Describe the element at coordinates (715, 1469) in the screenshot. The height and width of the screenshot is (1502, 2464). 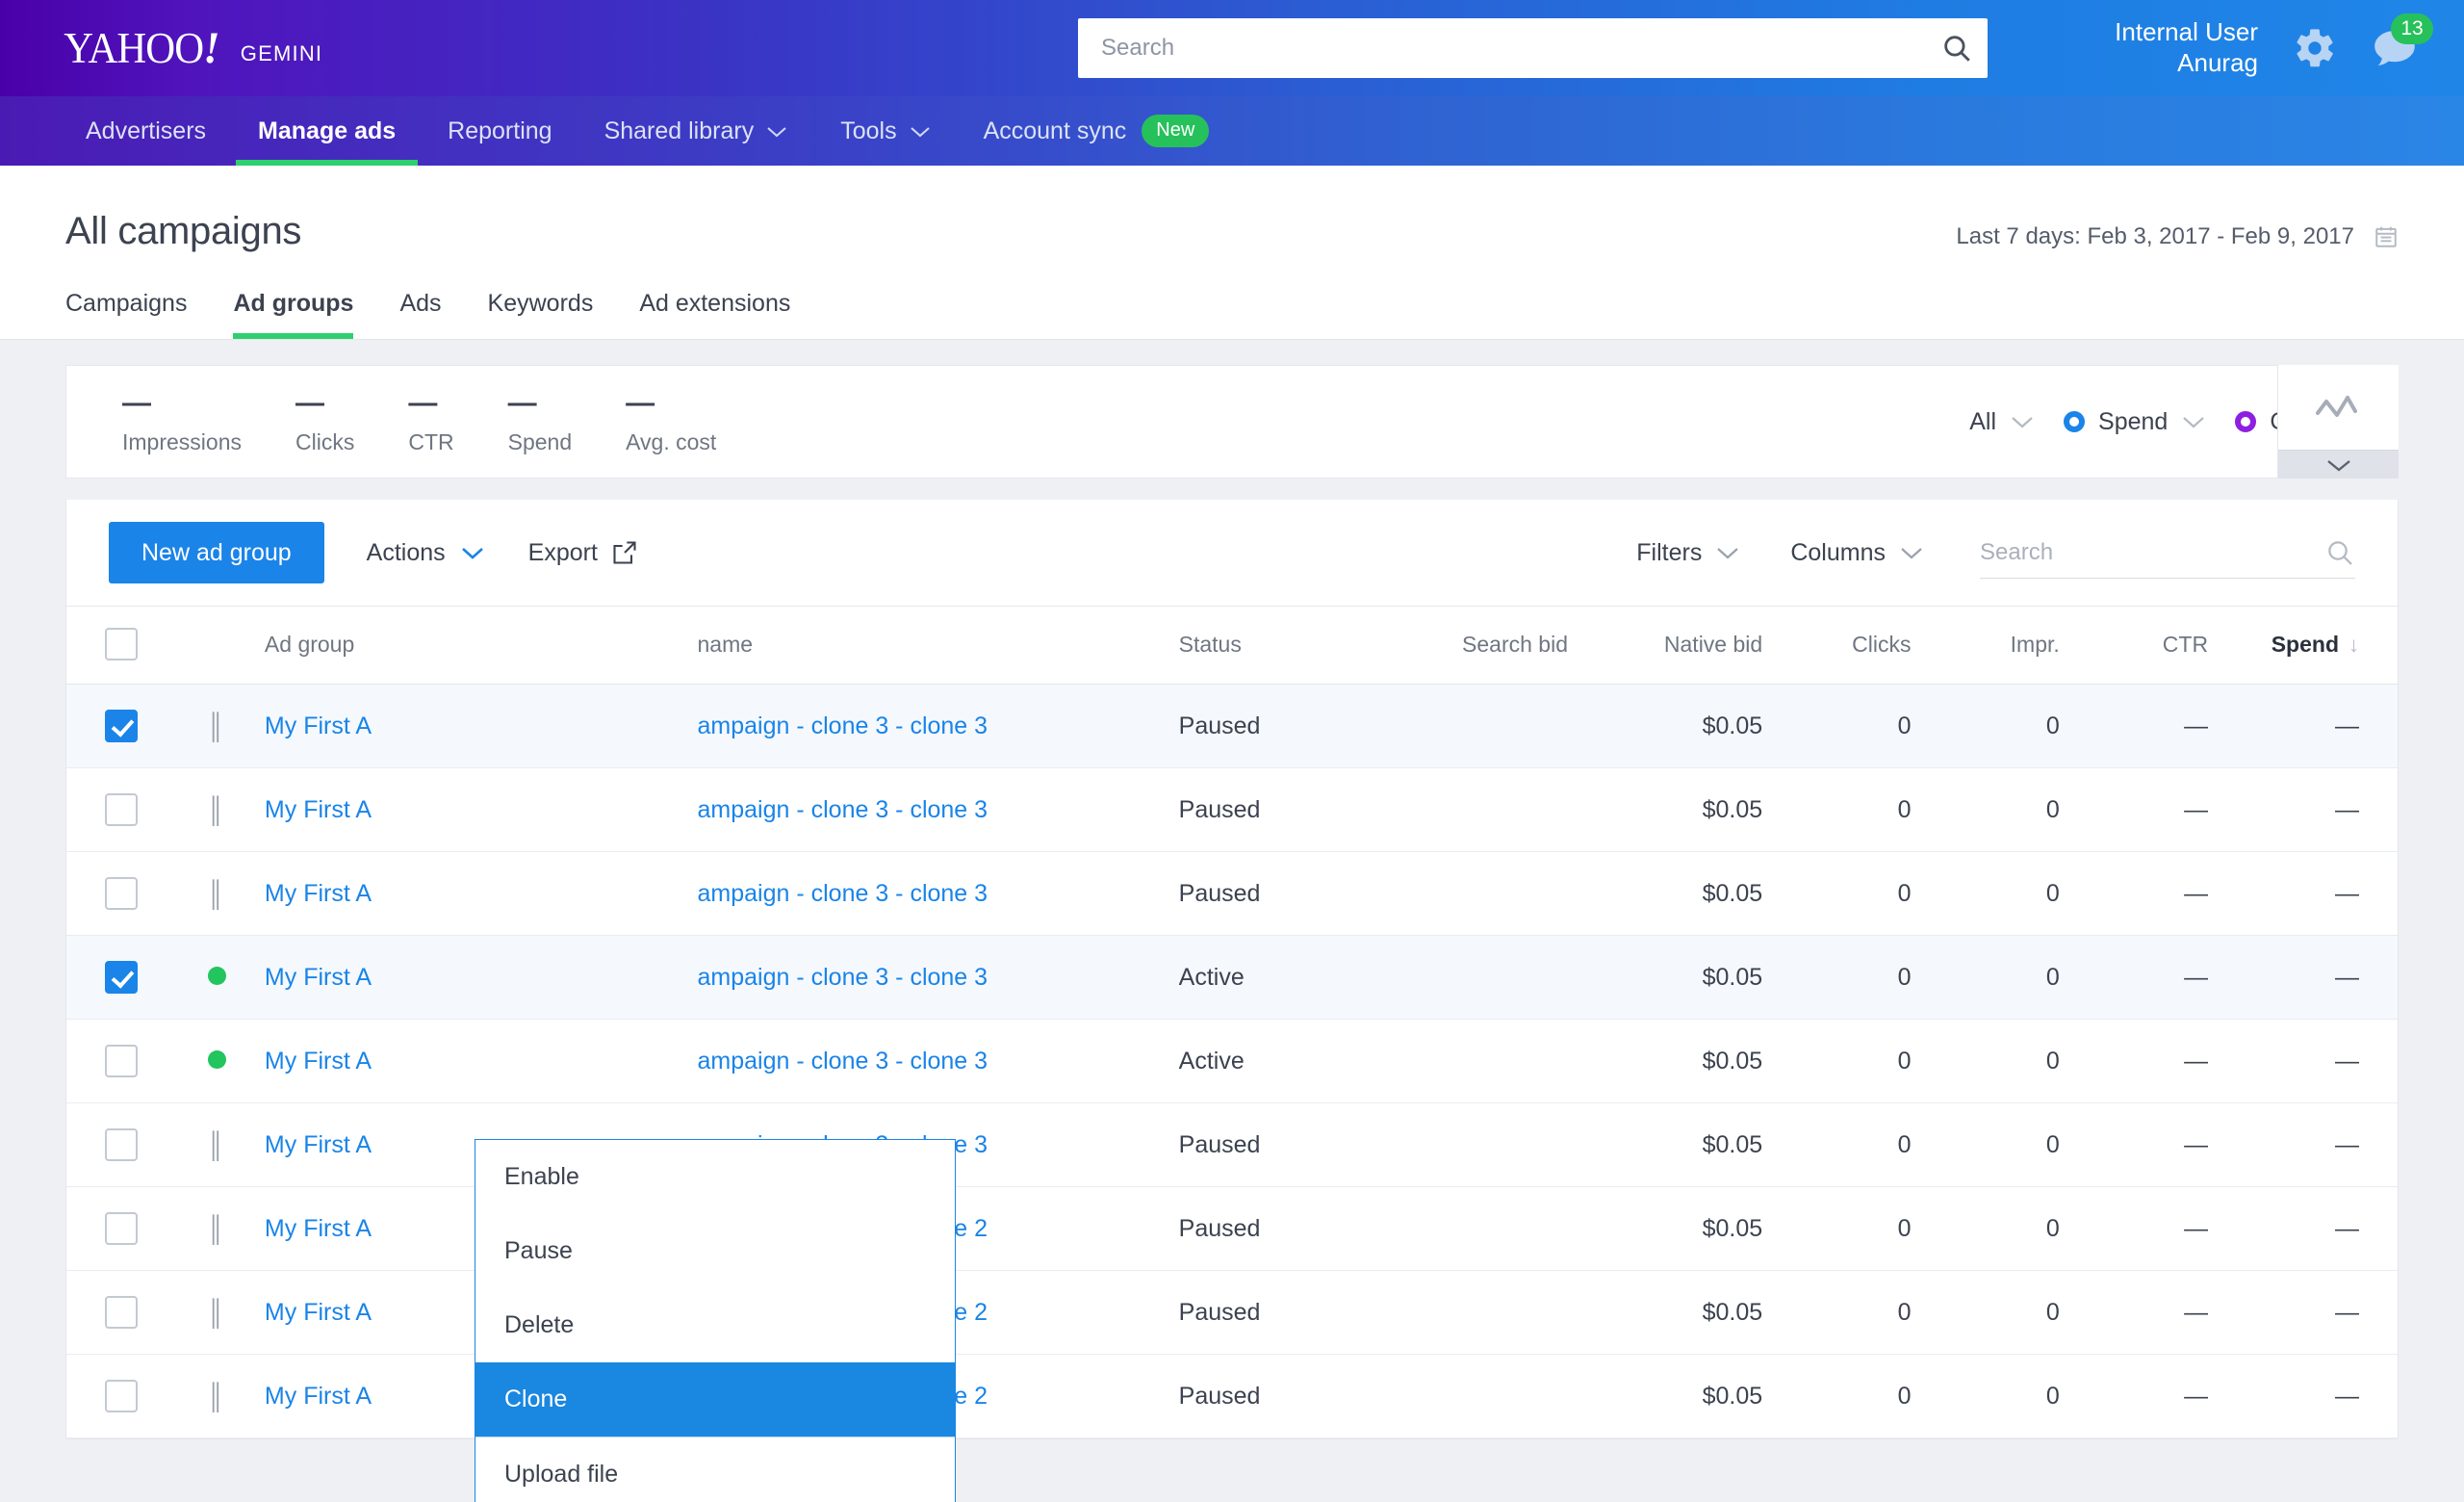
I see `menu-item-upload-file: Upload file` at that location.